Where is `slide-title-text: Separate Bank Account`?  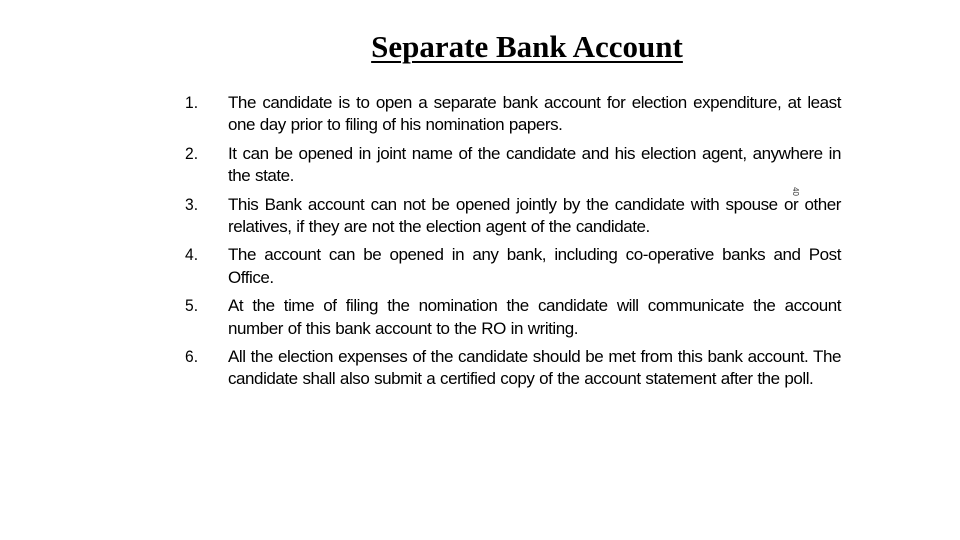
slide-title-text: Separate Bank Account is located at coordinates (527, 46).